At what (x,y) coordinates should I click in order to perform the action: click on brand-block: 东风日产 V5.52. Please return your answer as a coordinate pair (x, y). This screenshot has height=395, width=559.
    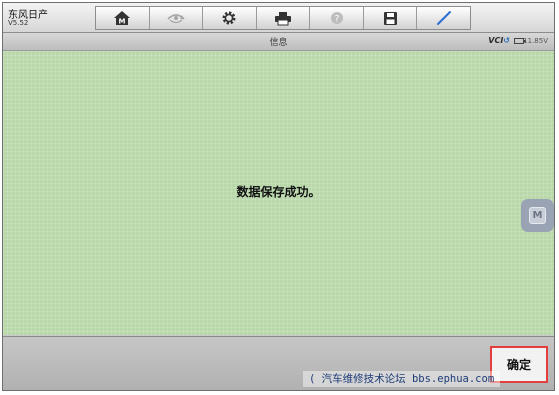
    Looking at the image, I should click on (48, 18).